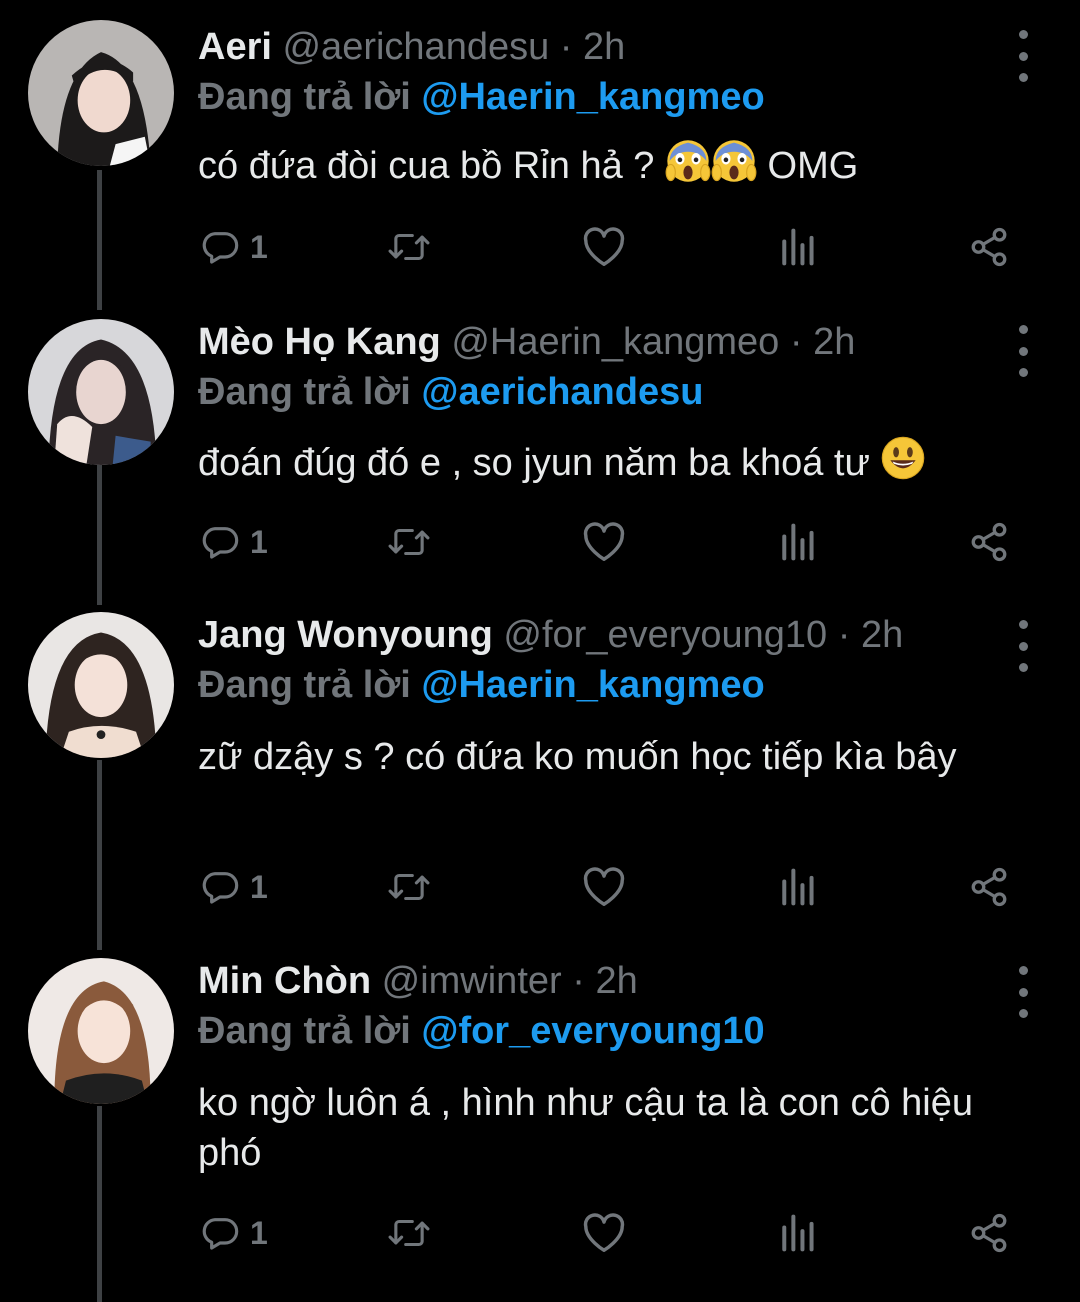 The image size is (1080, 1302). What do you see at coordinates (319, 342) in the screenshot?
I see `display-name: Mèo Họ Kang` at bounding box center [319, 342].